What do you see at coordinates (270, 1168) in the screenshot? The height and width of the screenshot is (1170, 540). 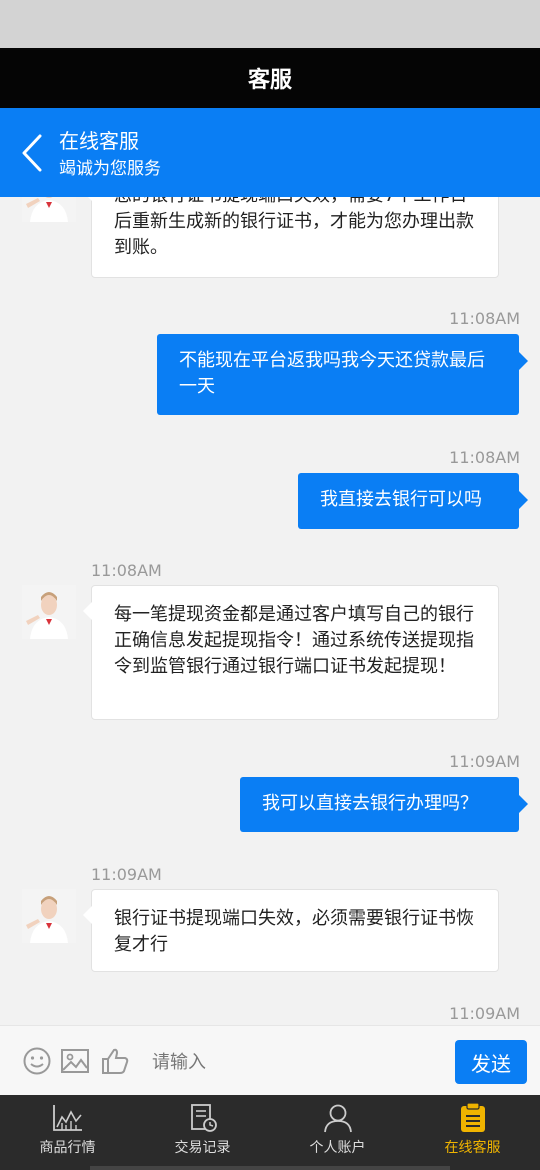 I see `home-indicator` at bounding box center [270, 1168].